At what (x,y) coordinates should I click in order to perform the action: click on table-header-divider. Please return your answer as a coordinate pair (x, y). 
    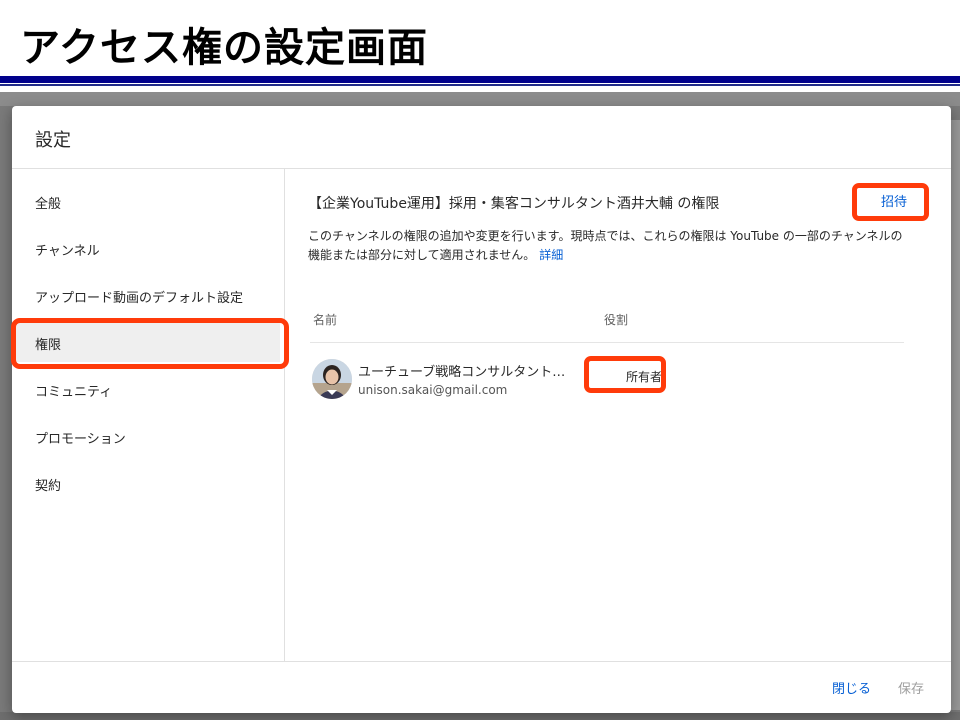
    Looking at the image, I should click on (607, 342).